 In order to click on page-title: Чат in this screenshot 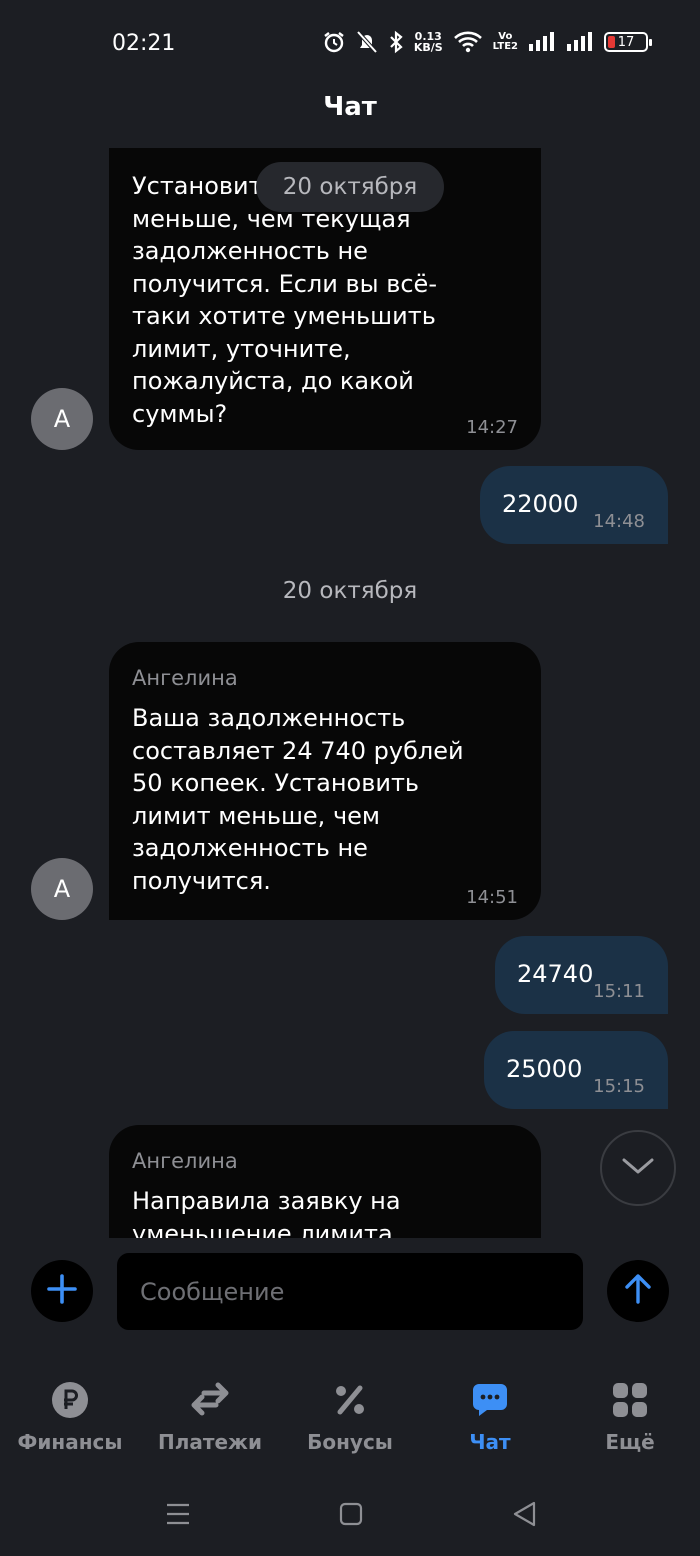, I will do `click(350, 107)`.